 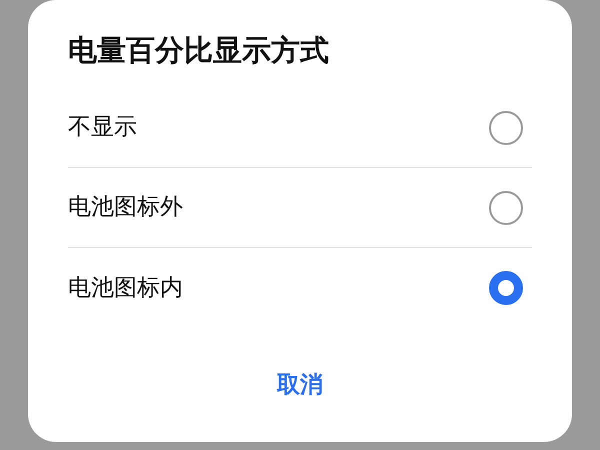 I want to click on cancel-button: 取消, so click(x=300, y=385).